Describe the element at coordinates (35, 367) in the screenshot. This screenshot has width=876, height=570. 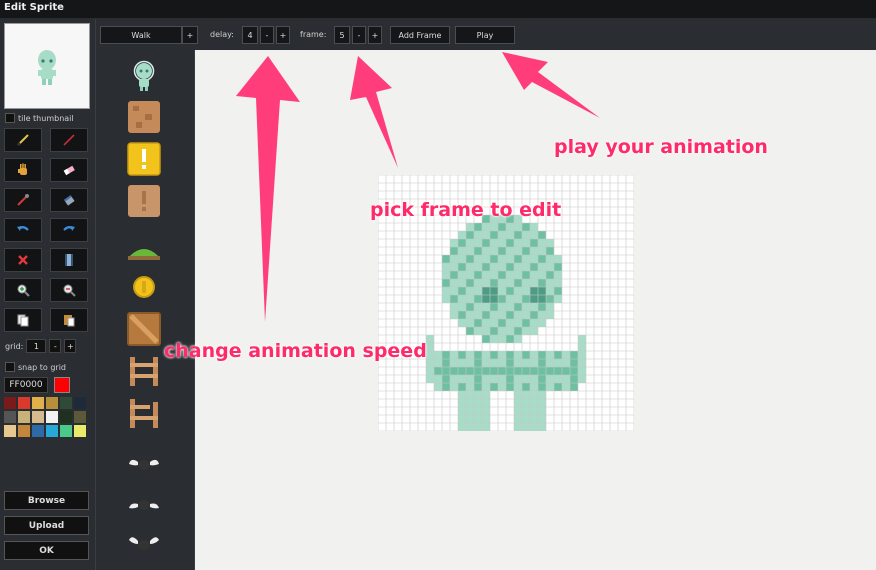
I see `snap-to-grid-toggle: snap to grid` at that location.